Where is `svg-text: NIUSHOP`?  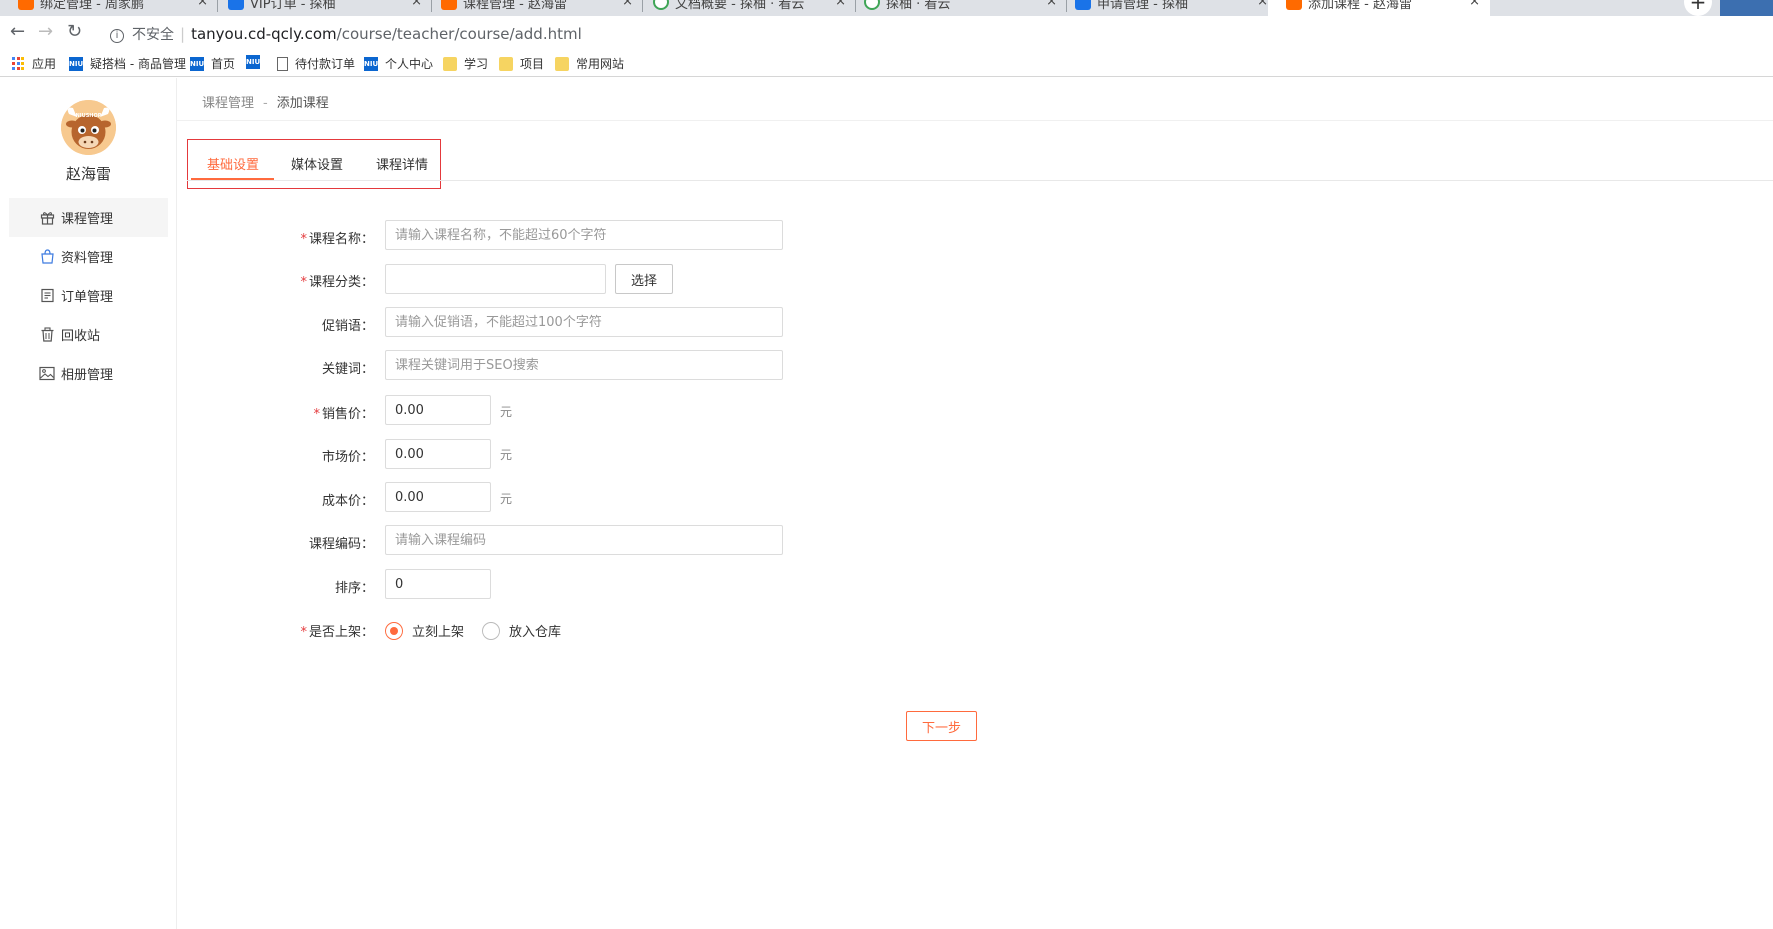 svg-text: NIUSHOP is located at coordinates (89, 116).